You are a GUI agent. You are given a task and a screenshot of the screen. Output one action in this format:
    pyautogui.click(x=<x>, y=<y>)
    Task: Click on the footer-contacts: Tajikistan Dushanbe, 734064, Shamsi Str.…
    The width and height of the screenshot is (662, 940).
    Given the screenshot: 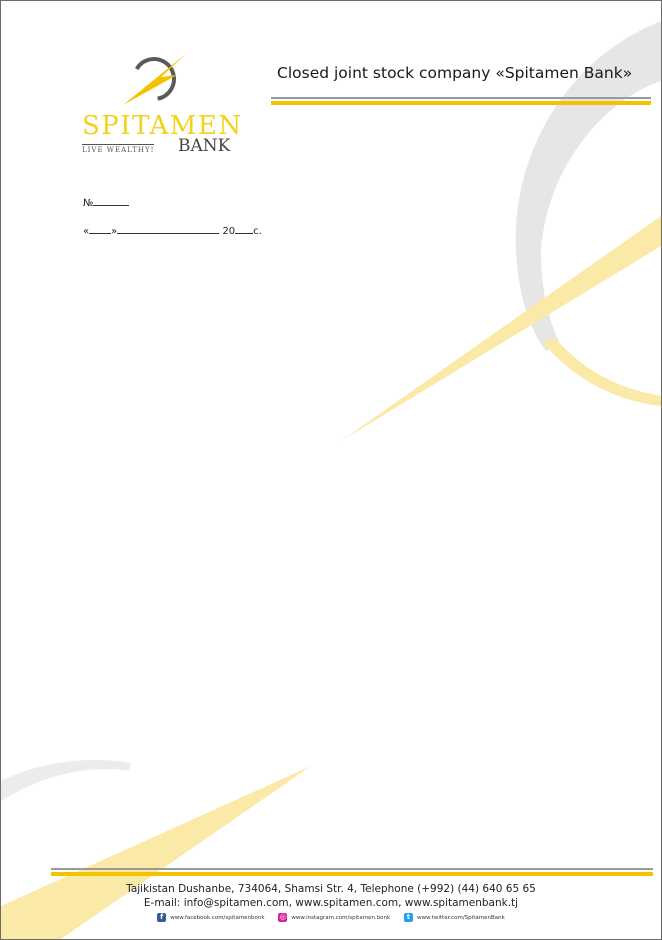 What is the action you would take?
    pyautogui.click(x=331, y=896)
    